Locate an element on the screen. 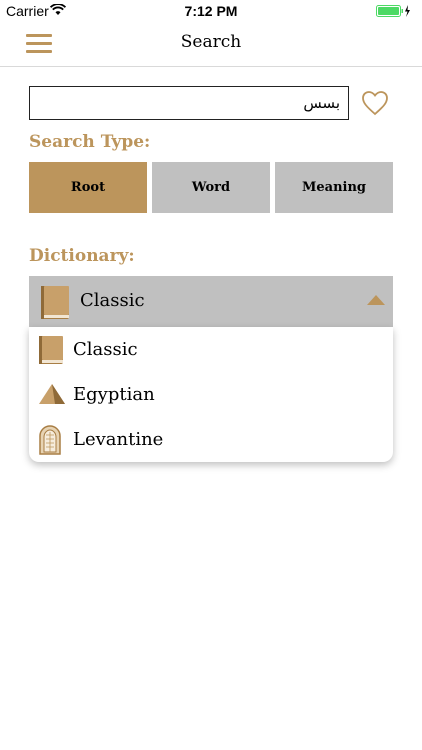  dictionary-select: Classic is located at coordinates (211, 301).